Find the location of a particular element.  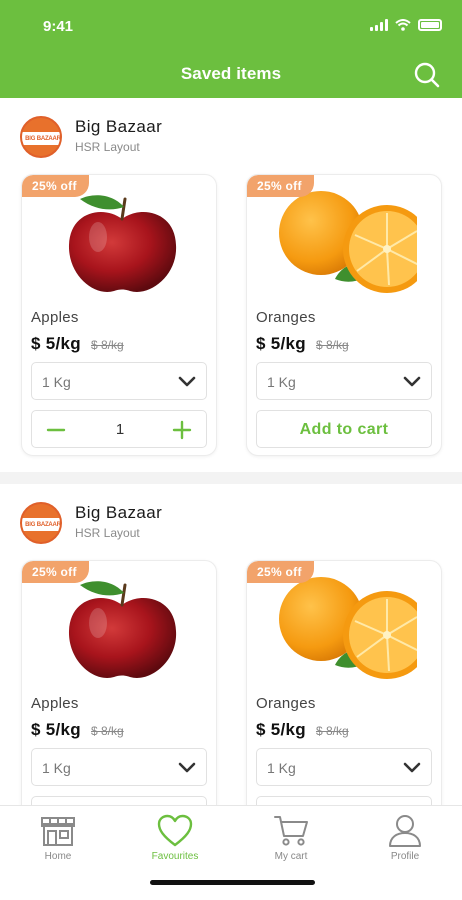

add-to-cart-button is located at coordinates (344, 800).